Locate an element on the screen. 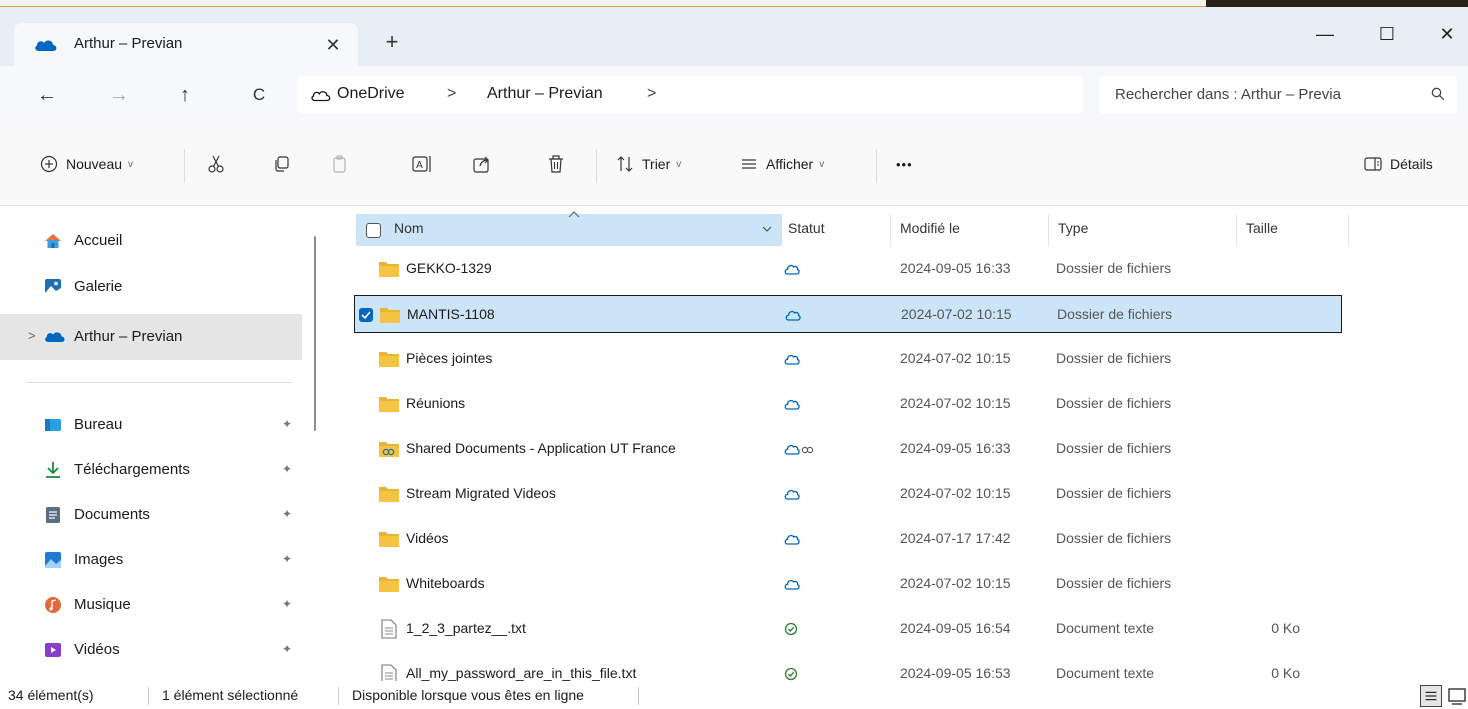 Image resolution: width=1468 pixels, height=709 pixels. sidebar-item-label: Vidéos is located at coordinates (97, 649).